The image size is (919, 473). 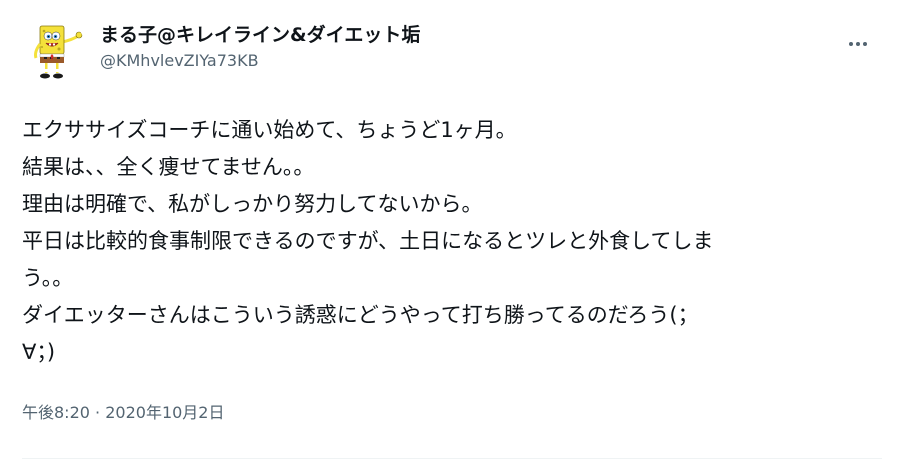 What do you see at coordinates (368, 241) in the screenshot?
I see `tweet-text-line: 平日は比較的食事制限できるのですが、土日になるとツレと外食してしま` at bounding box center [368, 241].